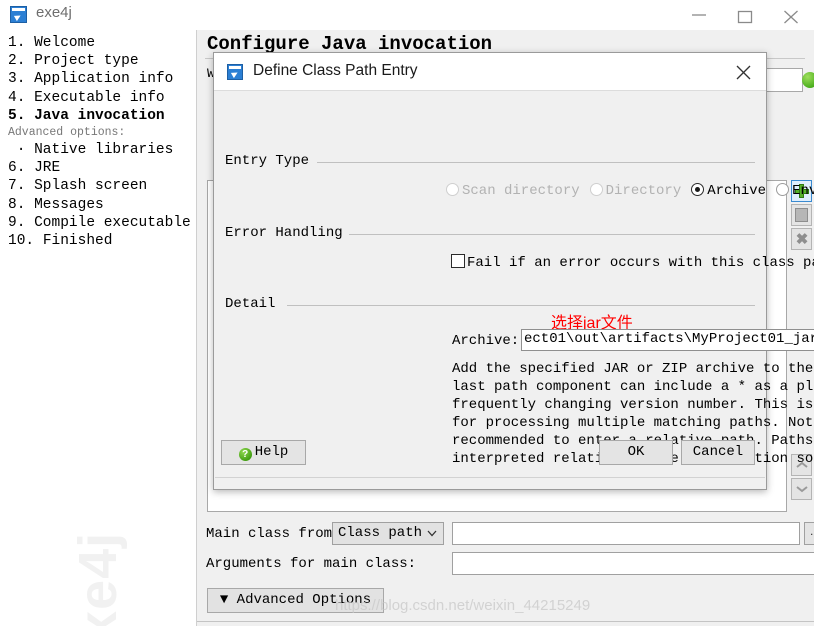  Describe the element at coordinates (21, 241) in the screenshot. I see `step-number: 10.` at that location.